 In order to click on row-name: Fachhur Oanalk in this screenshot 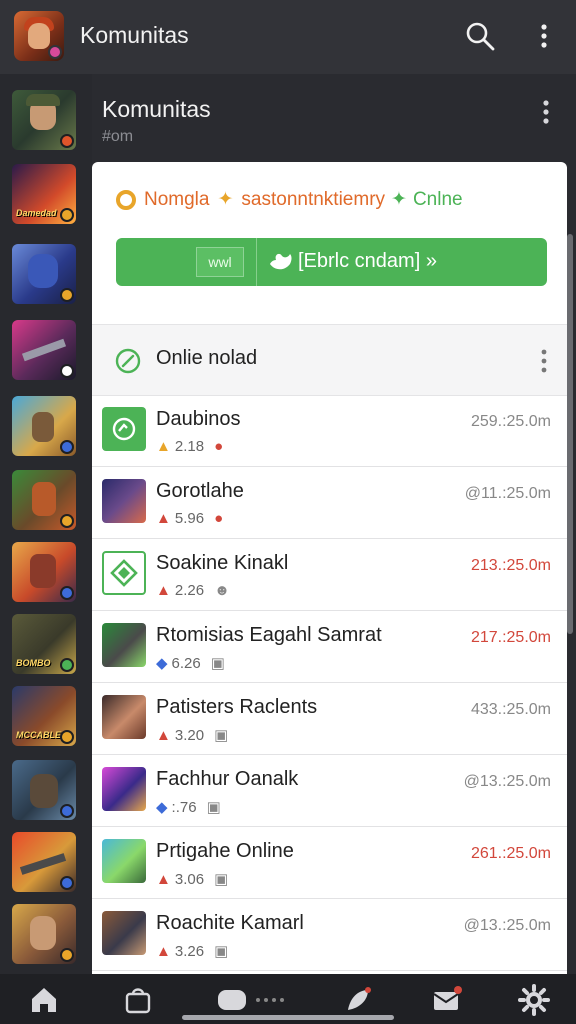, I will do `click(227, 779)`.